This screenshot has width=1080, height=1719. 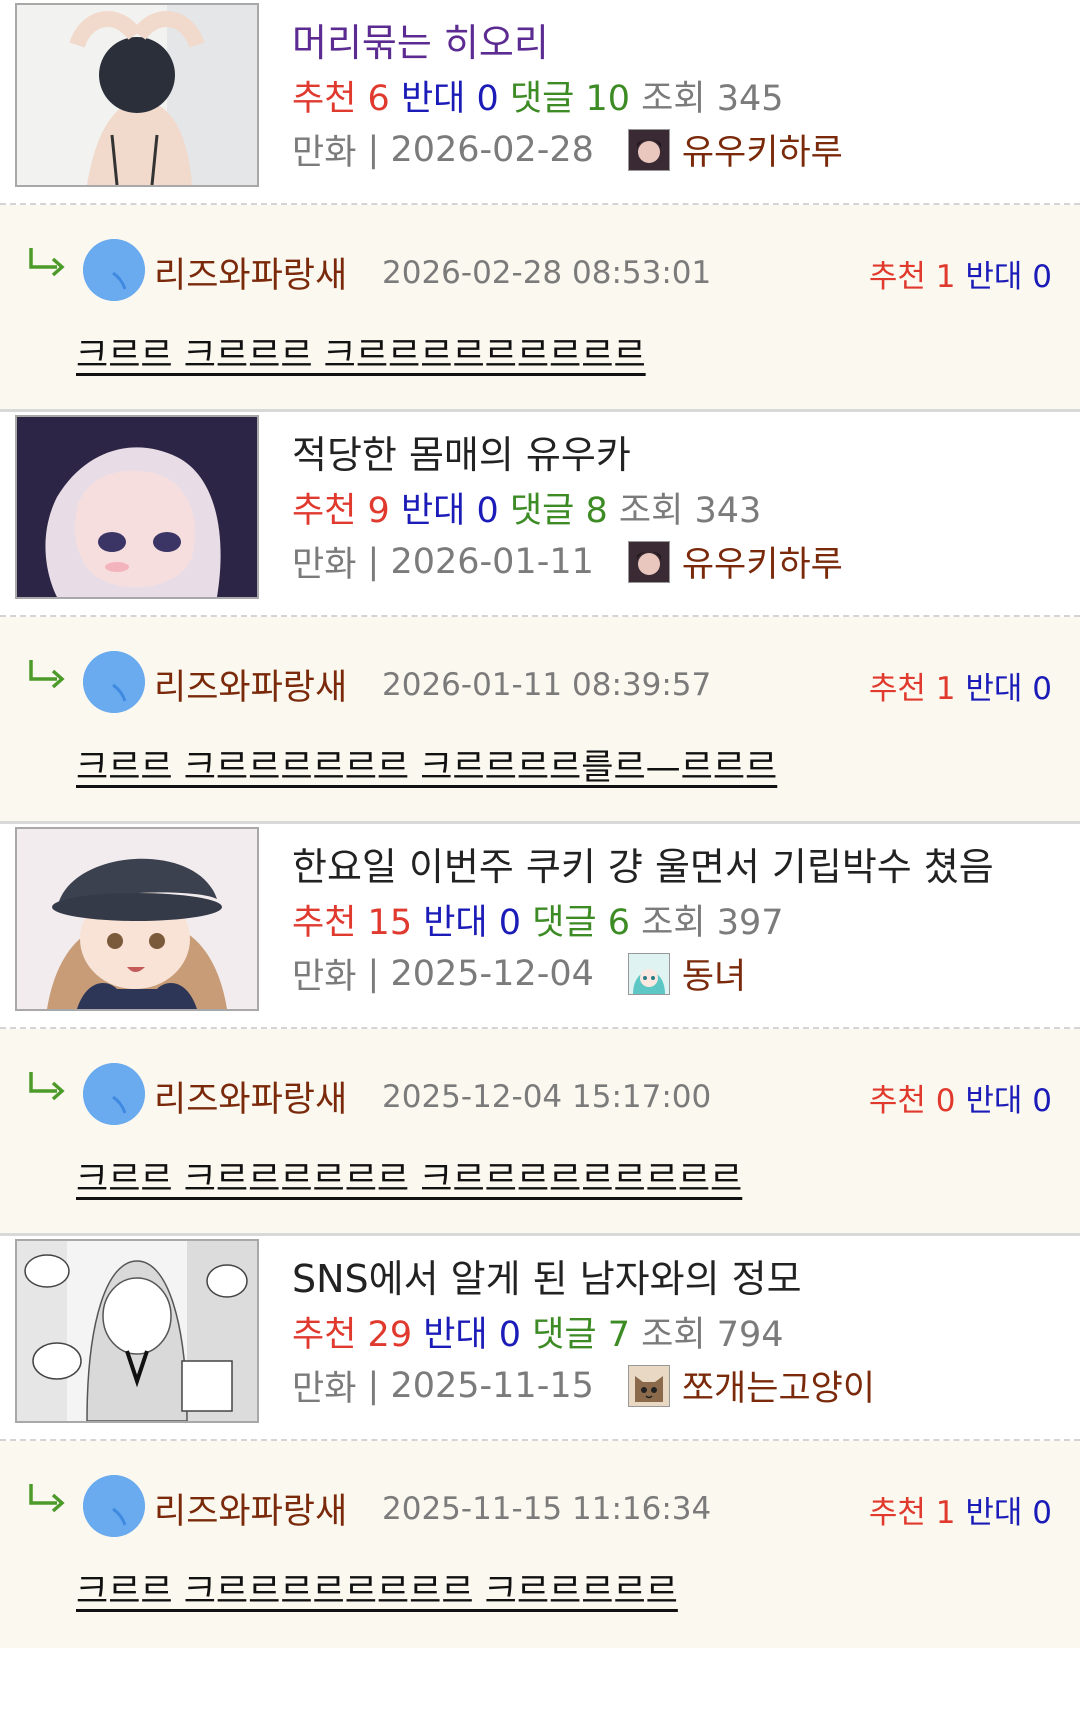 What do you see at coordinates (461, 451) in the screenshot?
I see `post-title: 적당한 몸매의 유우카` at bounding box center [461, 451].